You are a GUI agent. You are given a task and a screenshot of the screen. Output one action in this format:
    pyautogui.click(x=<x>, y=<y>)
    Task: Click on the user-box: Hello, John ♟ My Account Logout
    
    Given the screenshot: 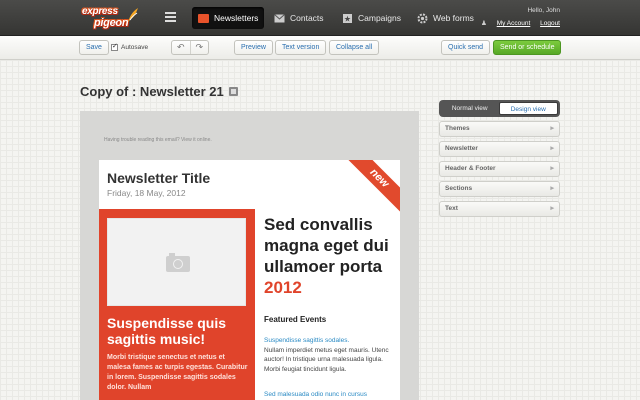 What is the action you would take?
    pyautogui.click(x=520, y=17)
    